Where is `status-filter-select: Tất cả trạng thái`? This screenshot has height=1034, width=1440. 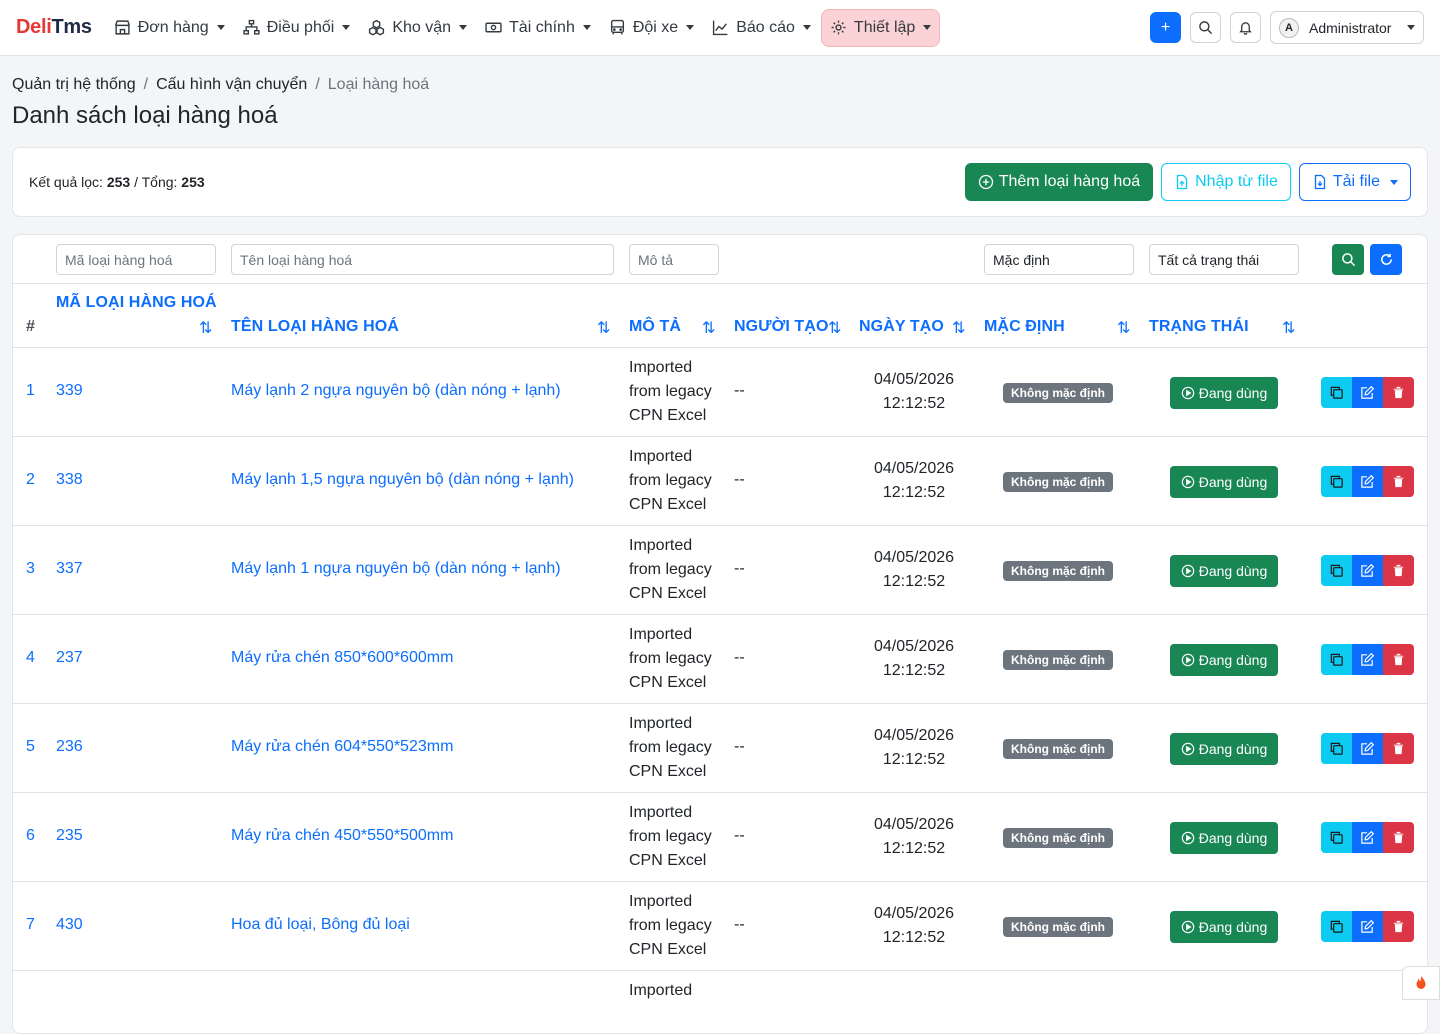
status-filter-select: Tất cả trạng thái is located at coordinates (1224, 259).